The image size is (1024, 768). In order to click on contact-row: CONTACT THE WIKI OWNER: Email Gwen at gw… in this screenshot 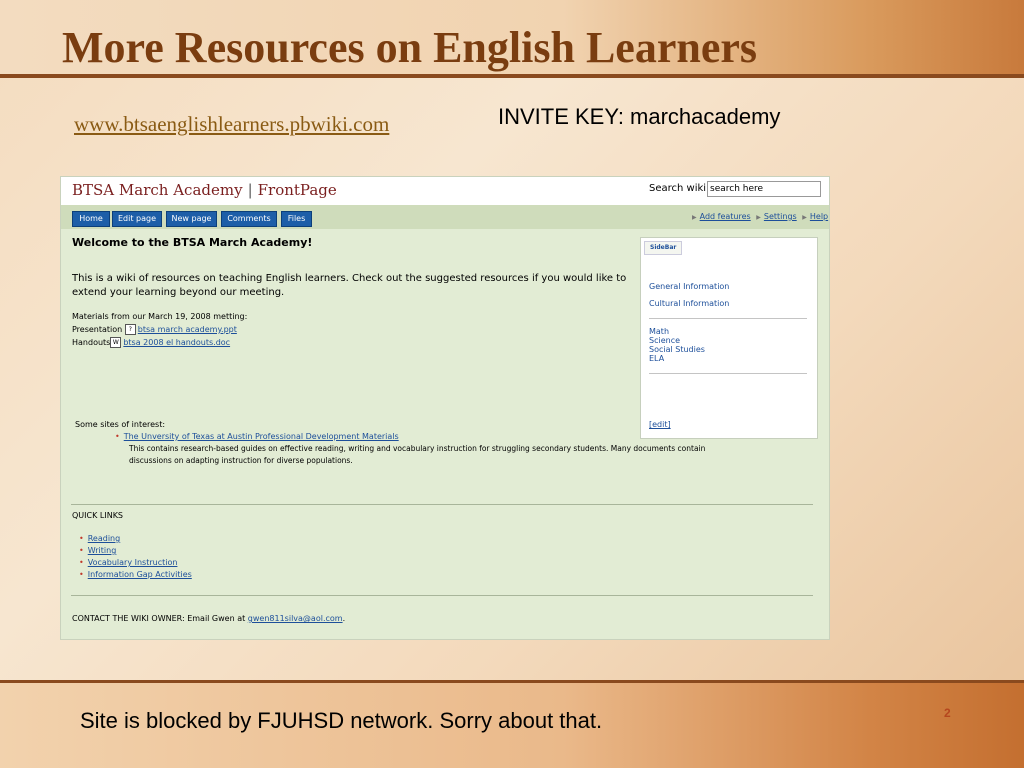, I will do `click(208, 618)`.